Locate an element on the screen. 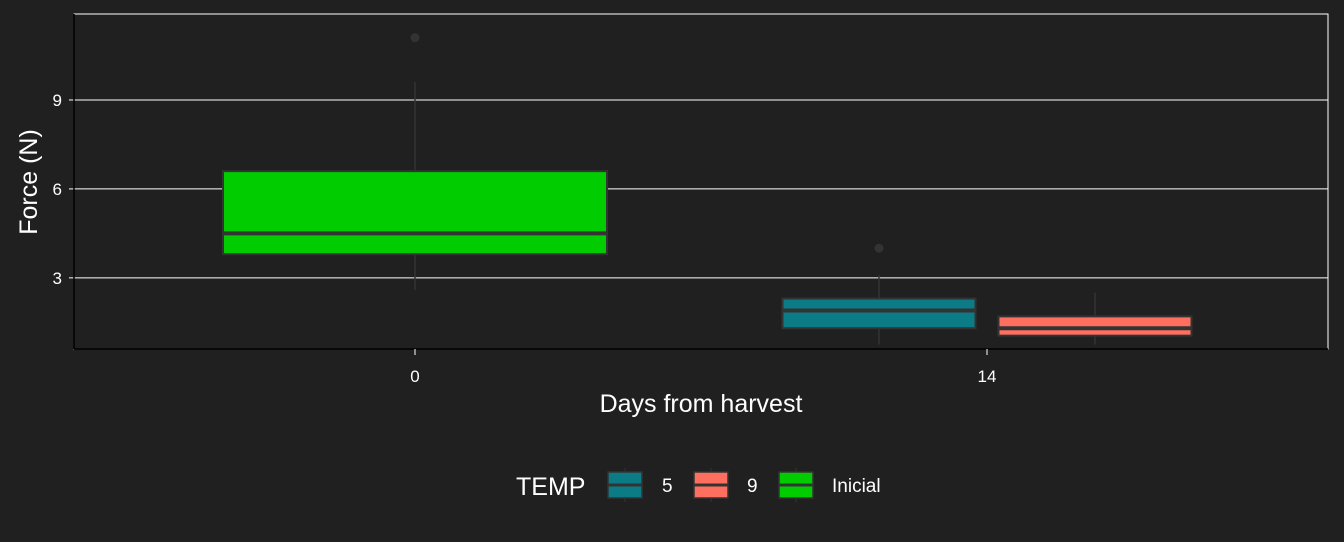 Image resolution: width=1344 pixels, height=542 pixels. y-tick-label: 3 is located at coordinates (57, 278).